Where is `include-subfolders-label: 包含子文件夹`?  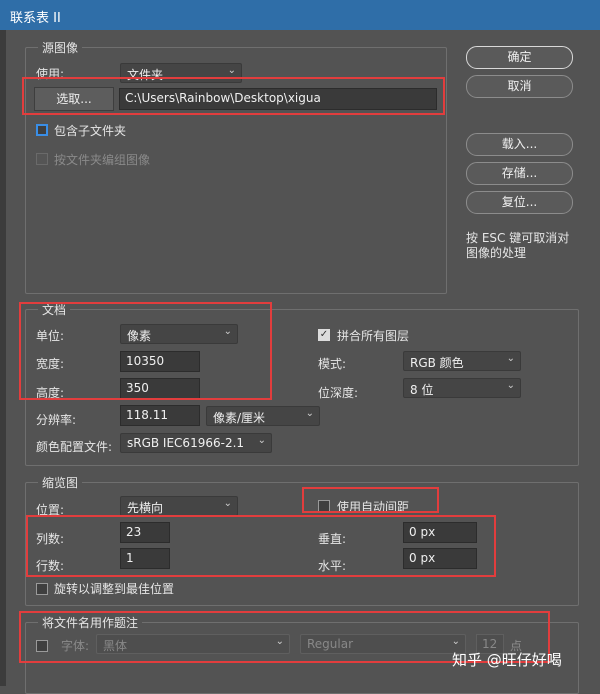
include-subfolders-label: 包含子文件夹 is located at coordinates (90, 131).